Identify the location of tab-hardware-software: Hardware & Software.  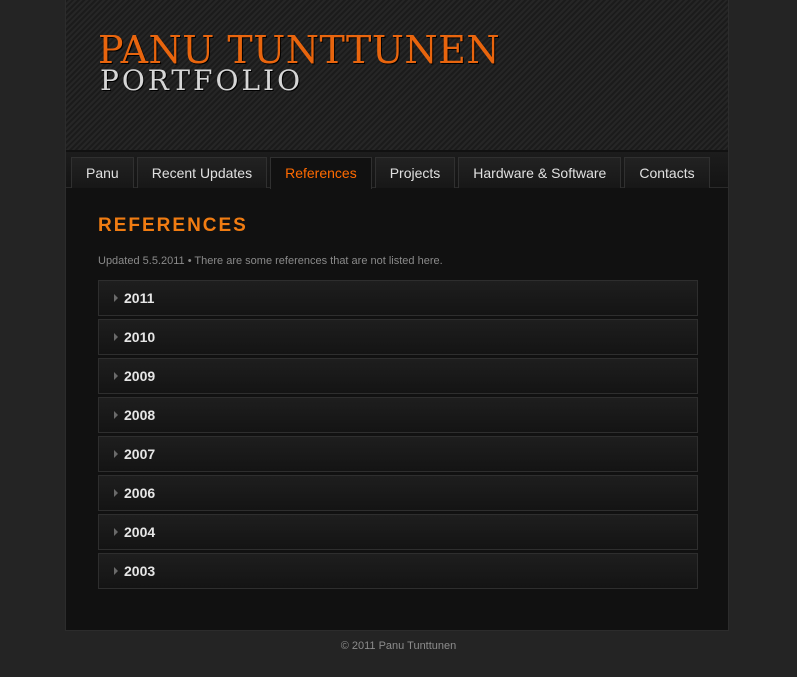
(540, 172).